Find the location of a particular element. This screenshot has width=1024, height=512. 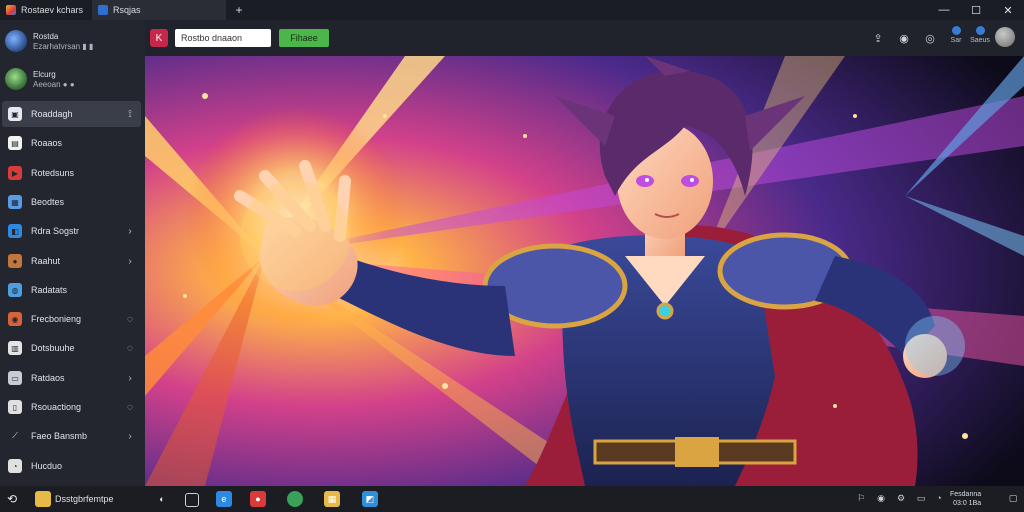

sidebar-item: ◧ Rdra Sogstr › is located at coordinates (71, 231).